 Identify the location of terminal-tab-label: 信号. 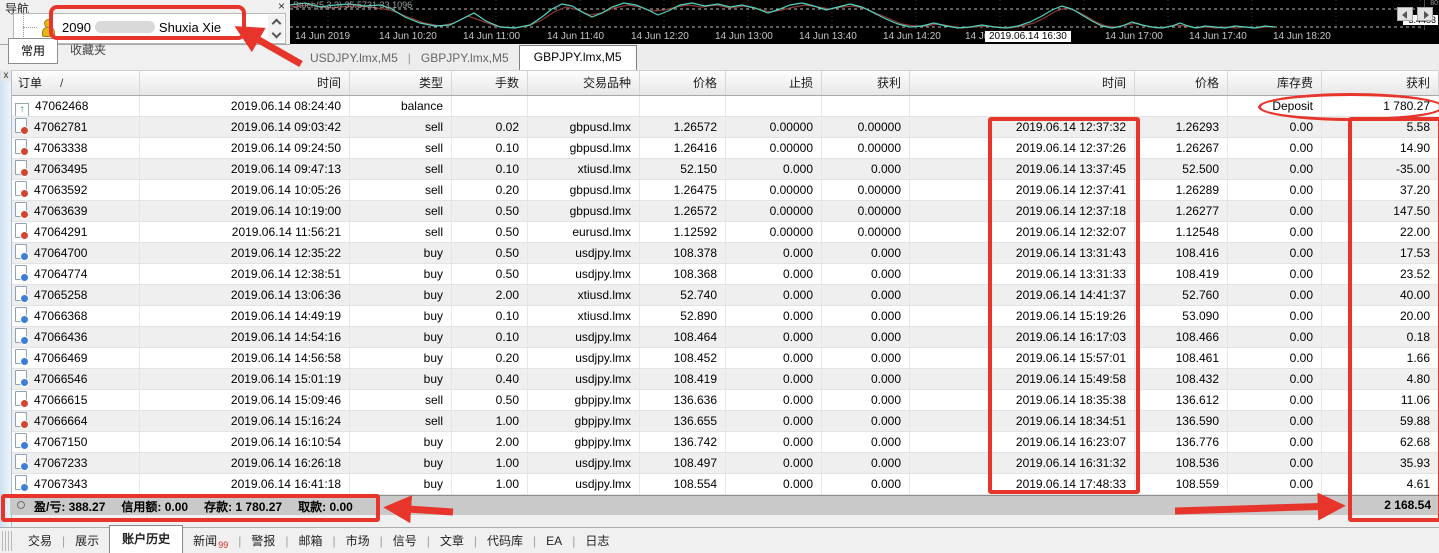
(404, 541).